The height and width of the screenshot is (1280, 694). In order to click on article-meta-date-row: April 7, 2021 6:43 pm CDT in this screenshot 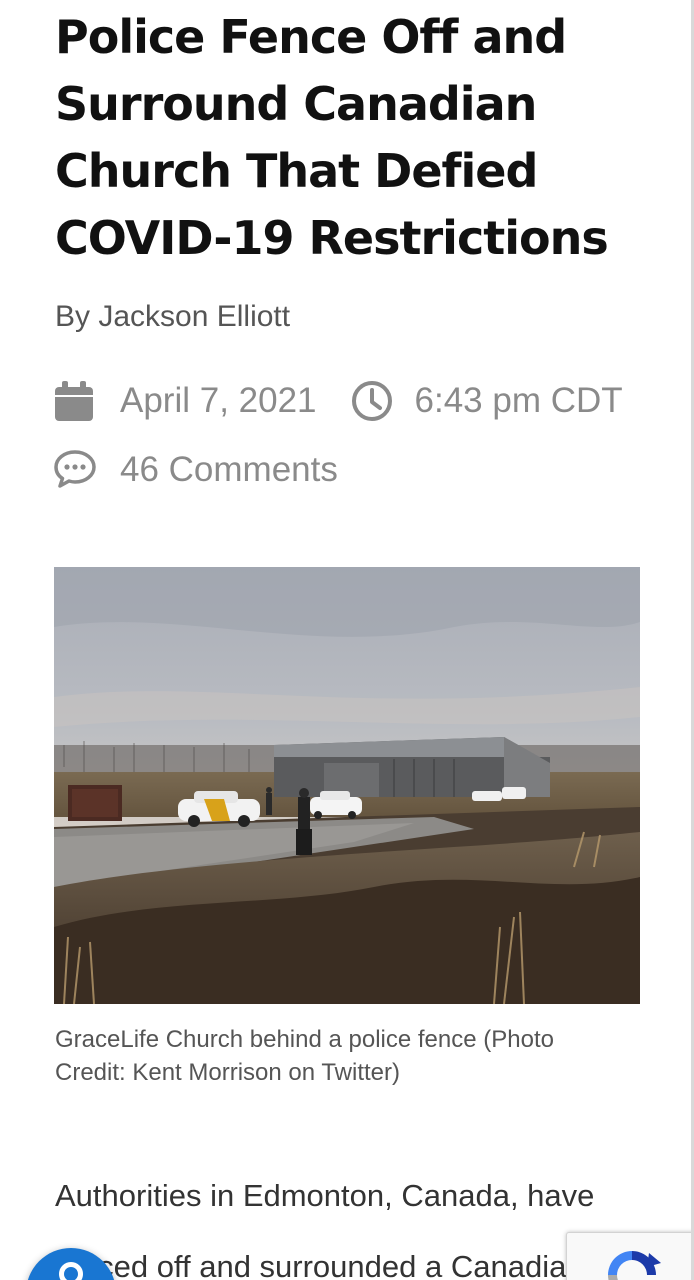, I will do `click(338, 401)`.